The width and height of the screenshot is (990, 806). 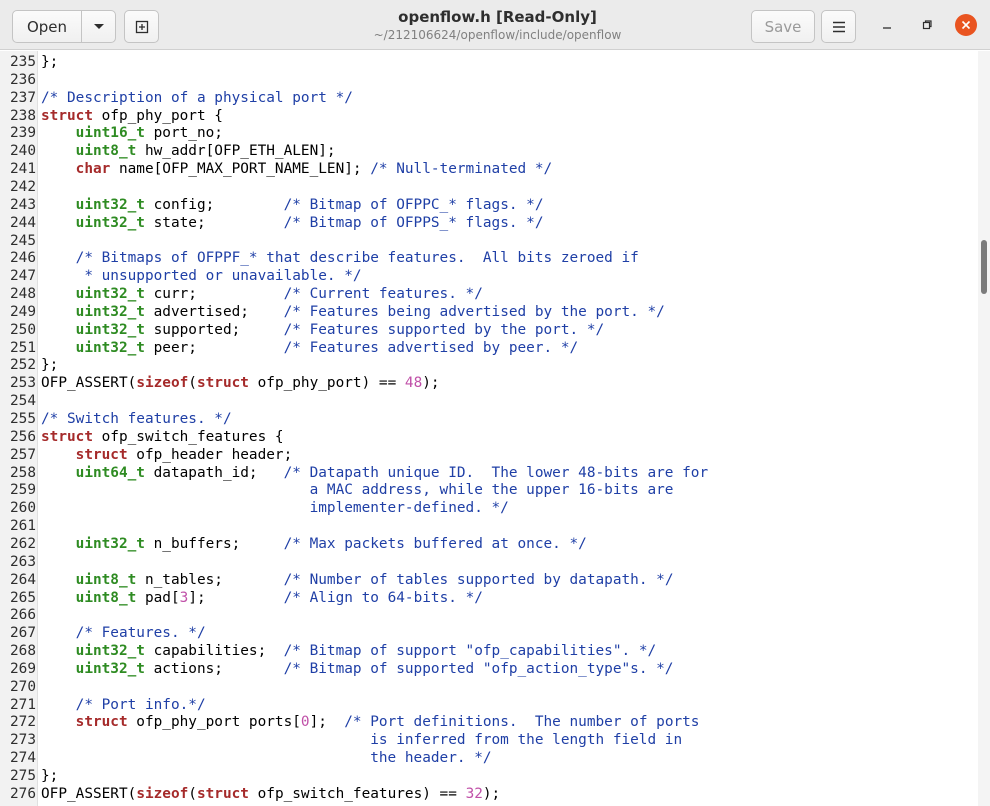 What do you see at coordinates (23, 454) in the screenshot?
I see `line-number: 257` at bounding box center [23, 454].